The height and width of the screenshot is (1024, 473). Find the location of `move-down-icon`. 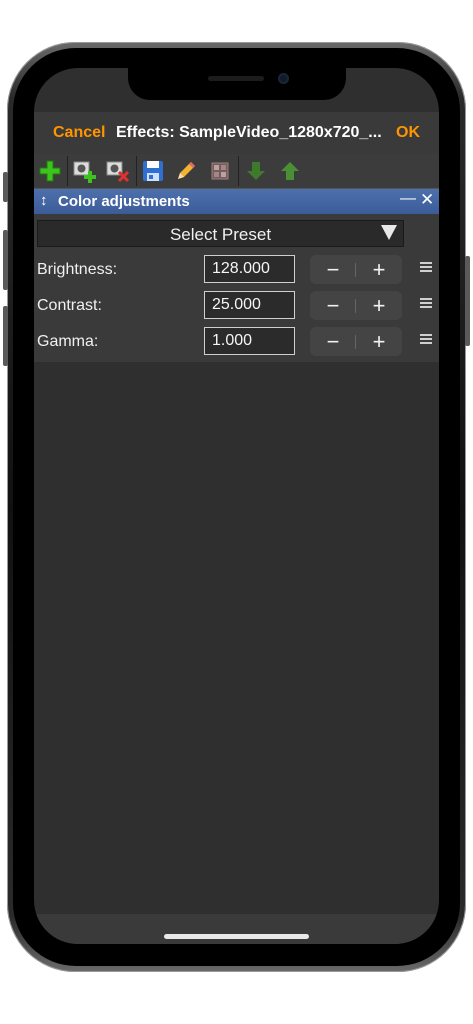

move-down-icon is located at coordinates (256, 171).